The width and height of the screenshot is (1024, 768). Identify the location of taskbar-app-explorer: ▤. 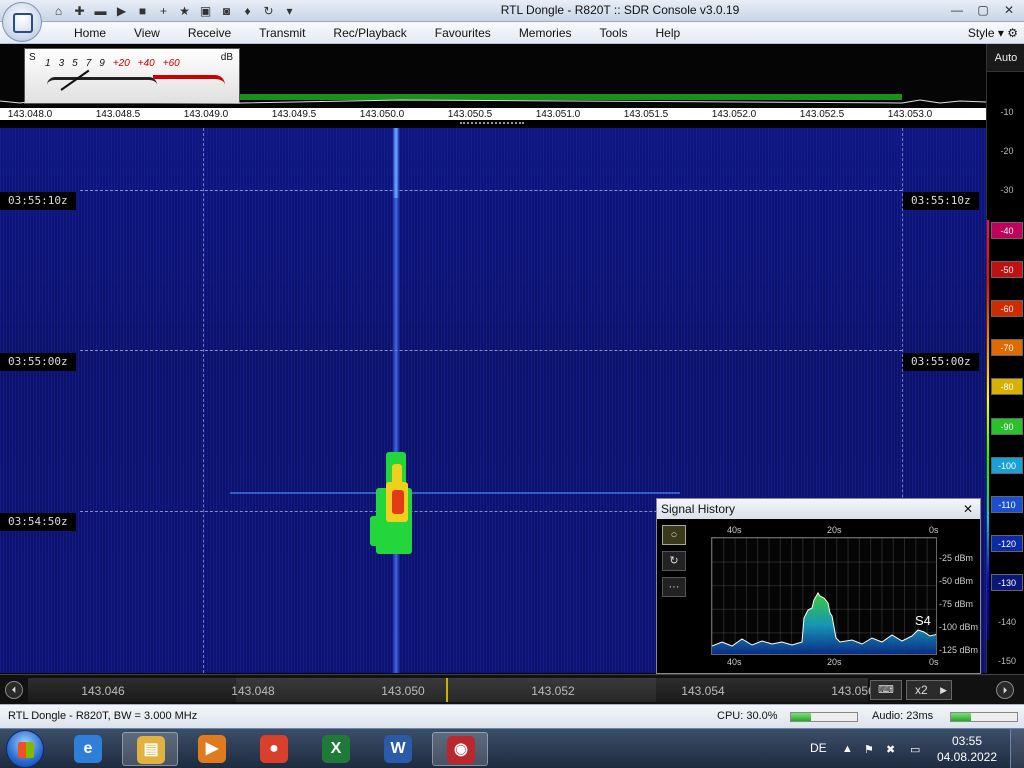
(150, 749).